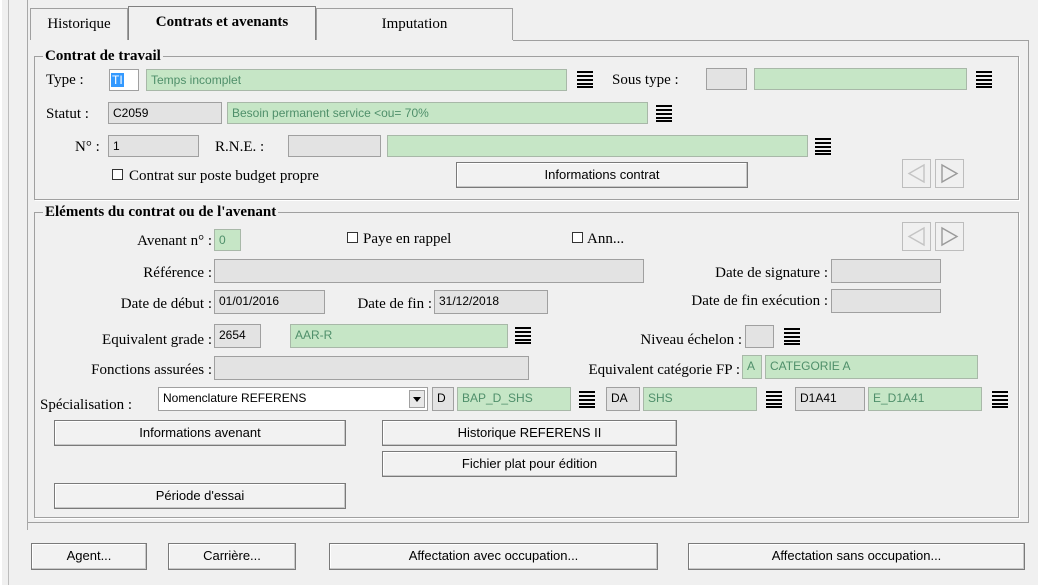 The width and height of the screenshot is (1038, 585). I want to click on specialisation-label: Spécialisation :, so click(86, 405).